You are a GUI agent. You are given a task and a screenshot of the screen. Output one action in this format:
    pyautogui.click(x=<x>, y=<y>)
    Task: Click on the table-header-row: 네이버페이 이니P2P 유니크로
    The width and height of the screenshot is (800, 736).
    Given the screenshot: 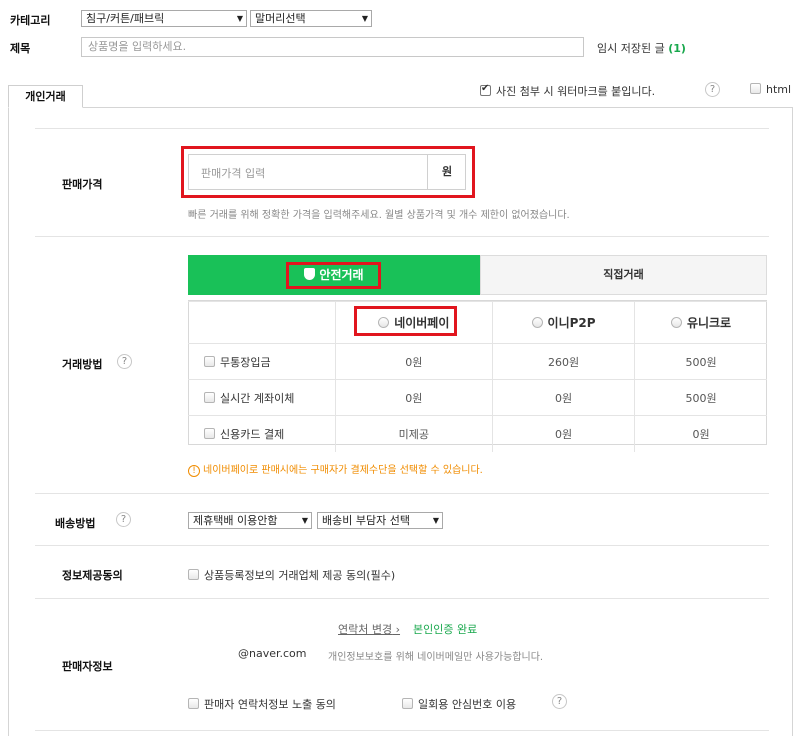 What is the action you would take?
    pyautogui.click(x=477, y=322)
    